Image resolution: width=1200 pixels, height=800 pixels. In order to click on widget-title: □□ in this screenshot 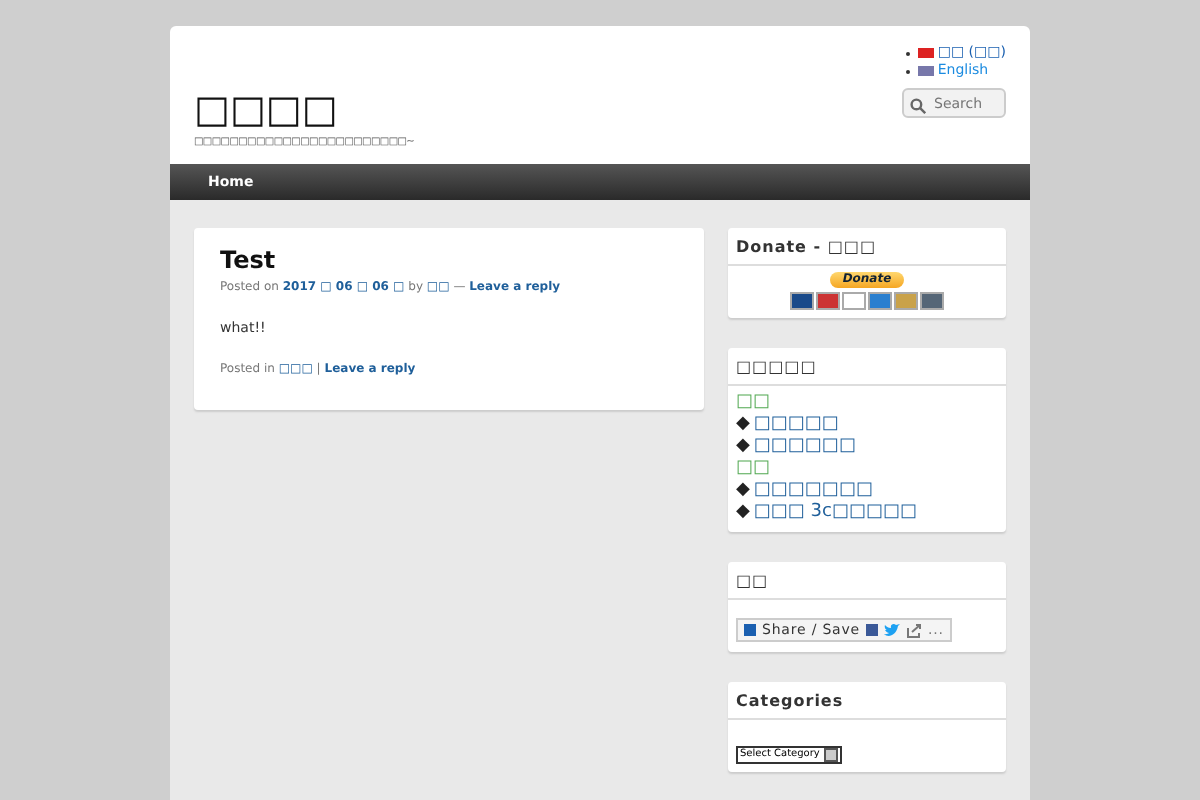, I will do `click(867, 581)`.